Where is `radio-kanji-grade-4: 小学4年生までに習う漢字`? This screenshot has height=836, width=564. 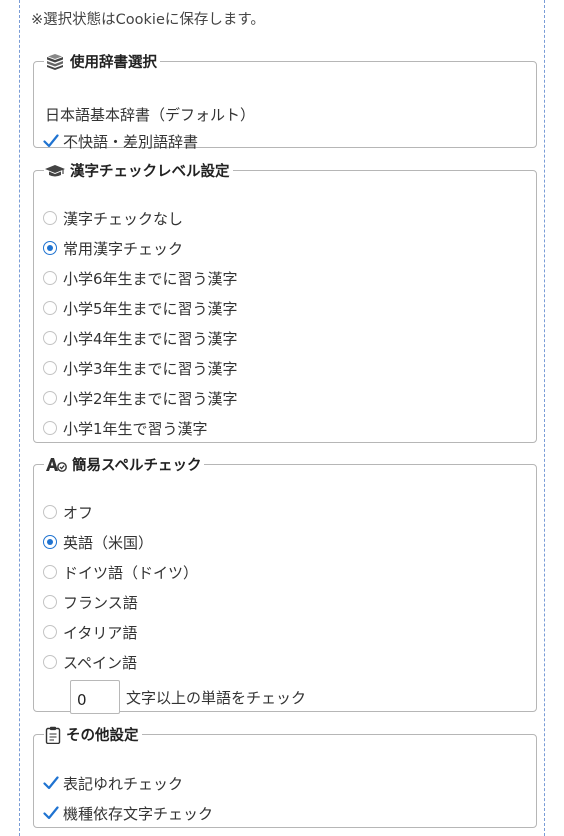
radio-kanji-grade-4: 小学4年生までに習う漢字 is located at coordinates (140, 338).